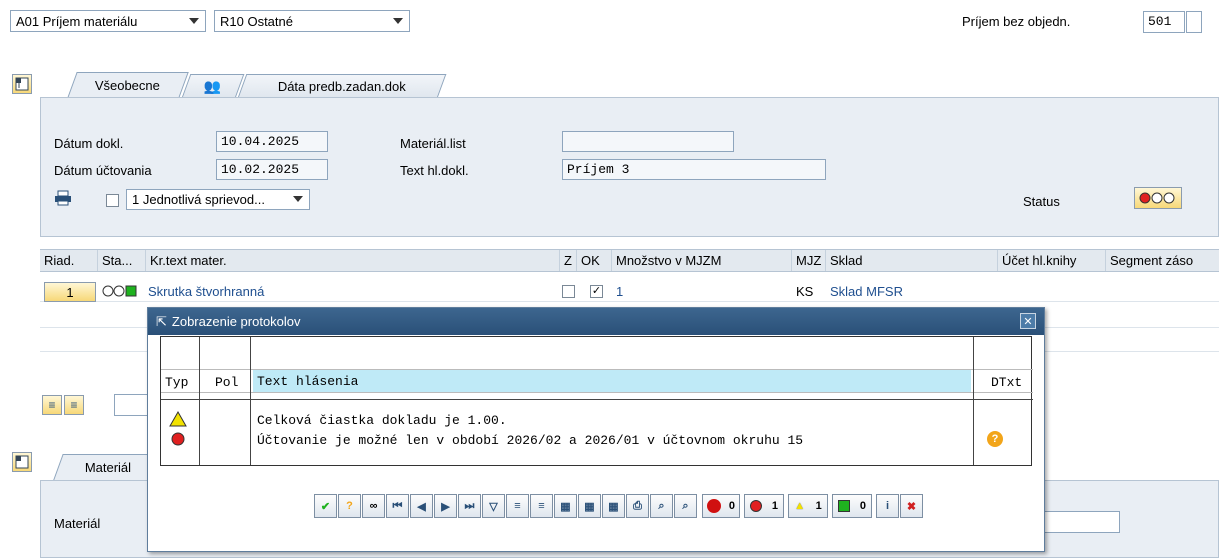 Image resolution: width=1219 pixels, height=558 pixels. What do you see at coordinates (1028, 321) in the screenshot?
I see `close-icon: ✕` at bounding box center [1028, 321].